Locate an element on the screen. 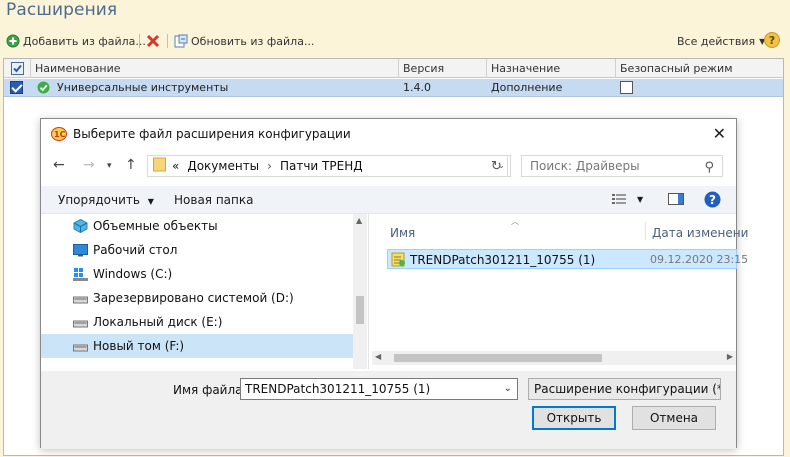  delete-button is located at coordinates (154, 41).